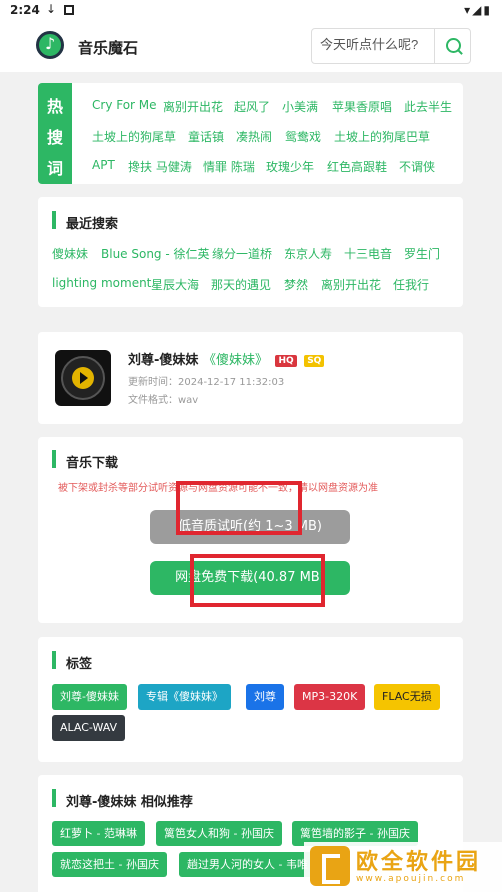 Image resolution: width=502 pixels, height=892 pixels. Describe the element at coordinates (254, 136) in the screenshot. I see `hot-link: 凑热闹` at that location.